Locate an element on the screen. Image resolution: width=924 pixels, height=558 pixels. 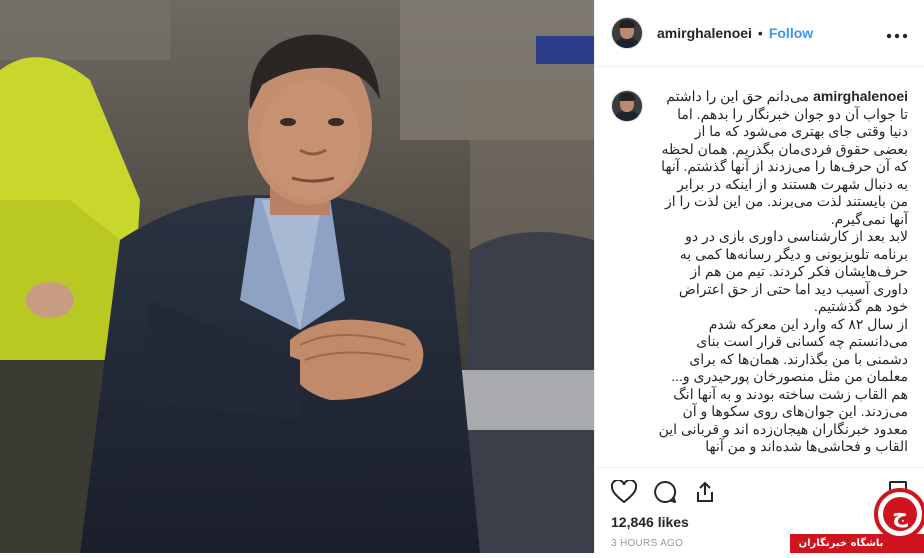
watermark-logo: ج باشگاه خبرنگاران is located at coordinates (857, 519).